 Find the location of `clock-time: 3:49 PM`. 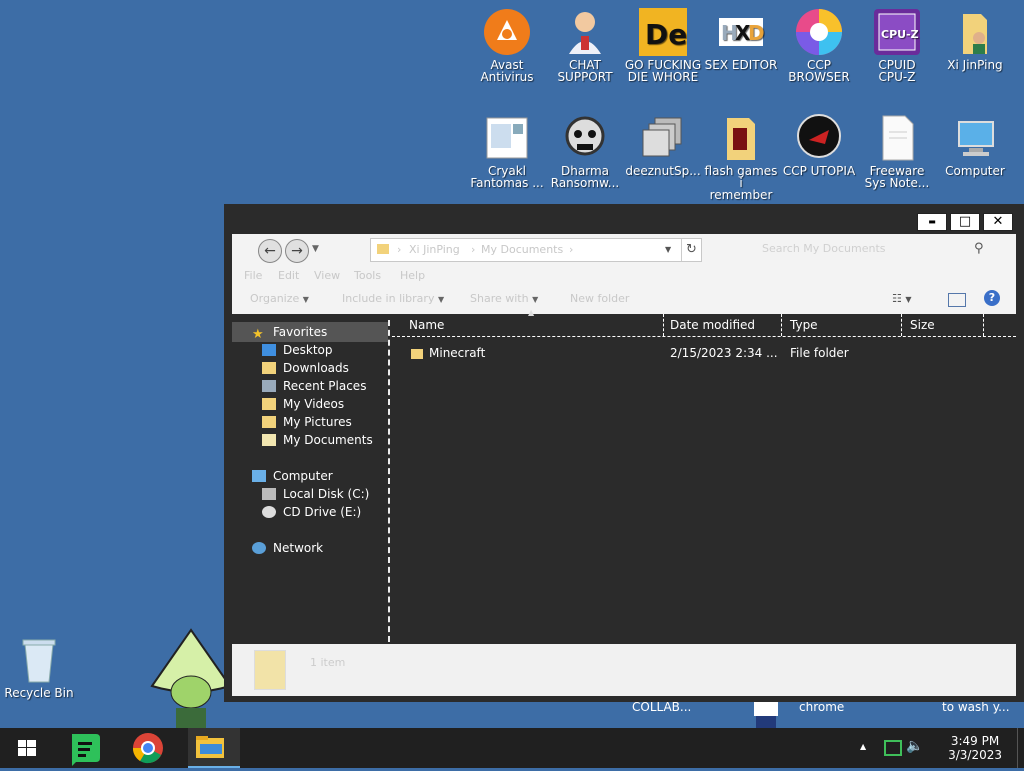

clock-time: 3:49 PM is located at coordinates (975, 741).